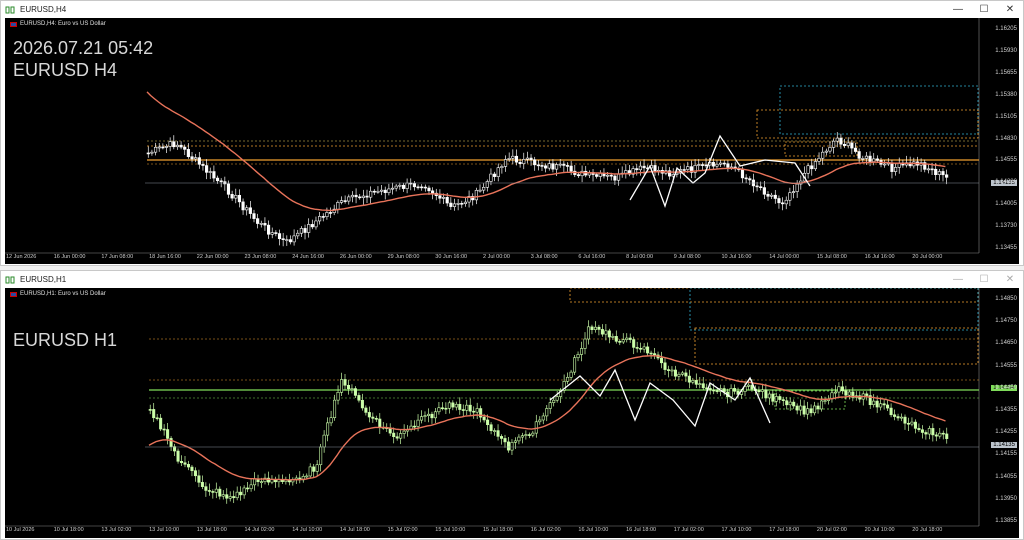 Image resolution: width=1024 pixels, height=540 pixels. Describe the element at coordinates (403, 257) in the screenshot. I see `time-tick-label: 29 Jun 08:00` at that location.